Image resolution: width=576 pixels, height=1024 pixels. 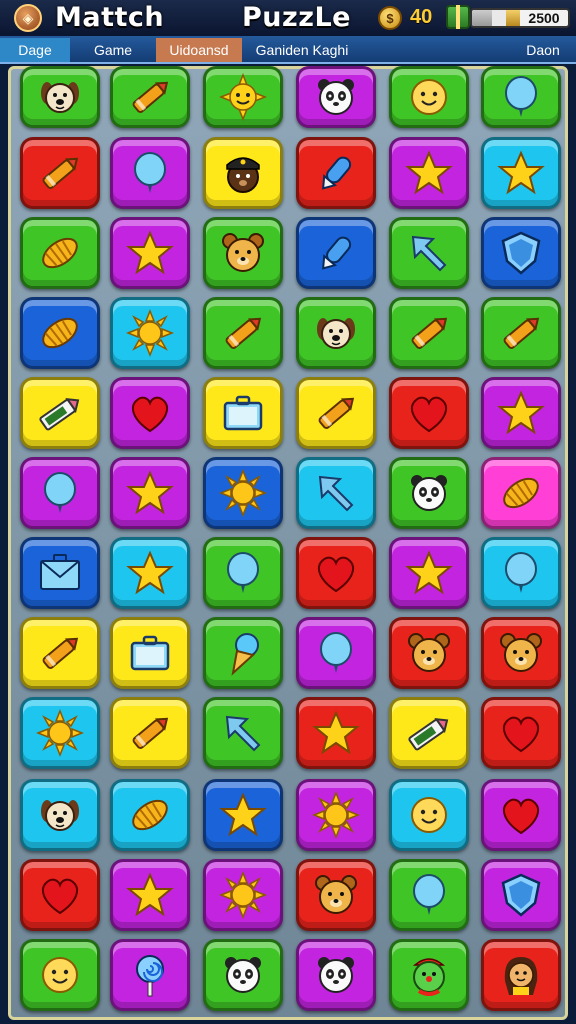 I want to click on tab-dage: Dage, so click(x=35, y=50).